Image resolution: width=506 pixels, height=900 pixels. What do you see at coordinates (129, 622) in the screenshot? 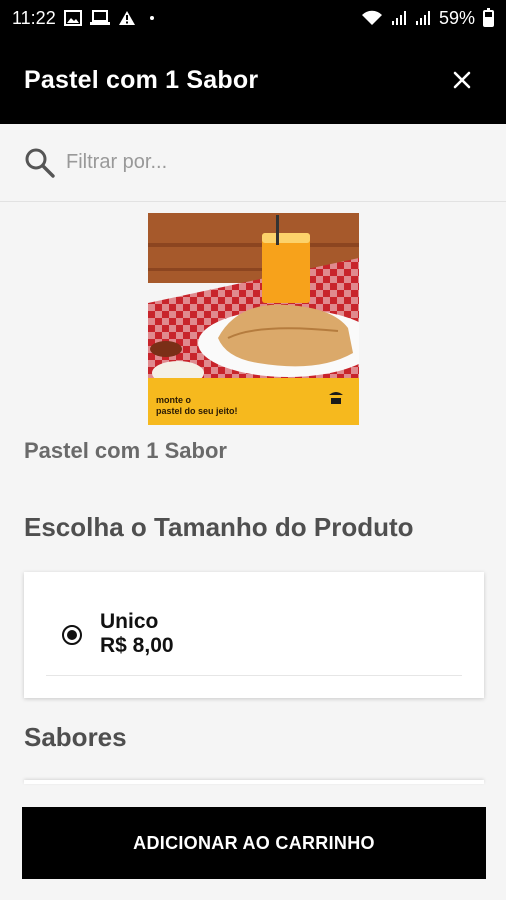
I see `size-option-name: Unico` at bounding box center [129, 622].